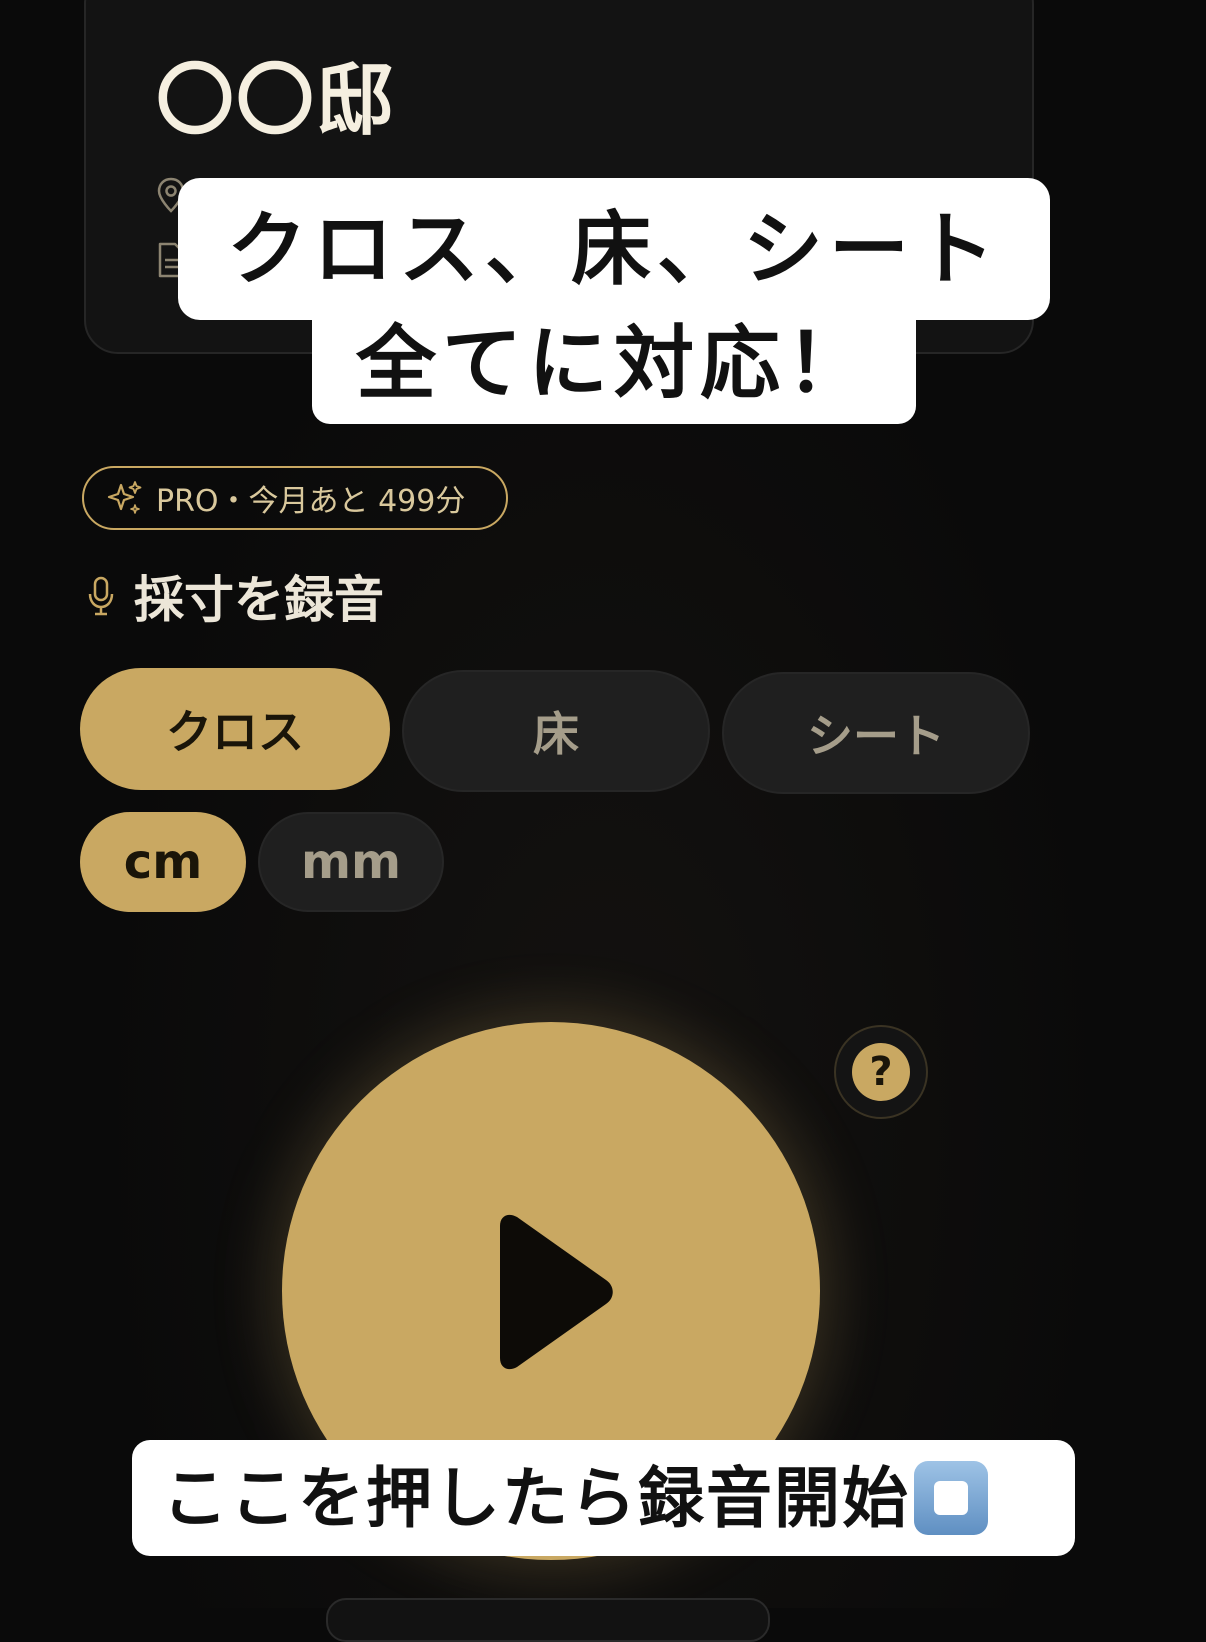  What do you see at coordinates (614, 249) in the screenshot?
I see `caption-top-line1: クロス、床、シート` at bounding box center [614, 249].